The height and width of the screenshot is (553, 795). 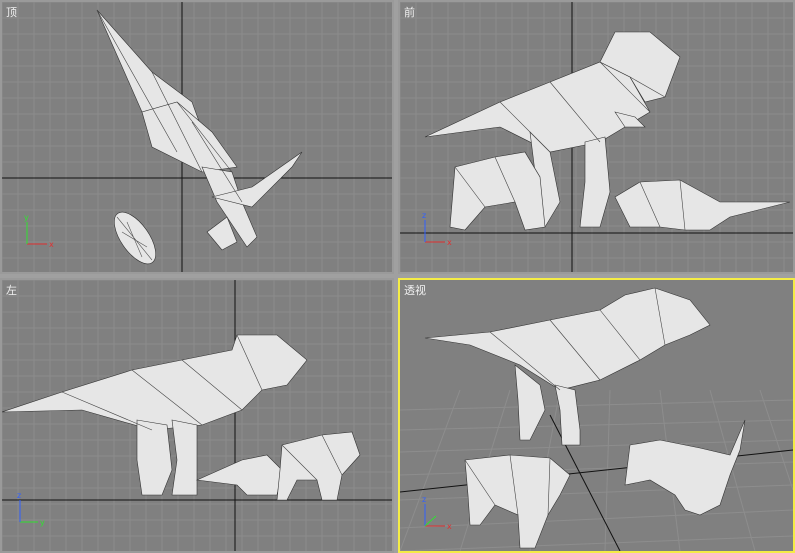 I want to click on creature-mesh-top, so click(x=134, y=237).